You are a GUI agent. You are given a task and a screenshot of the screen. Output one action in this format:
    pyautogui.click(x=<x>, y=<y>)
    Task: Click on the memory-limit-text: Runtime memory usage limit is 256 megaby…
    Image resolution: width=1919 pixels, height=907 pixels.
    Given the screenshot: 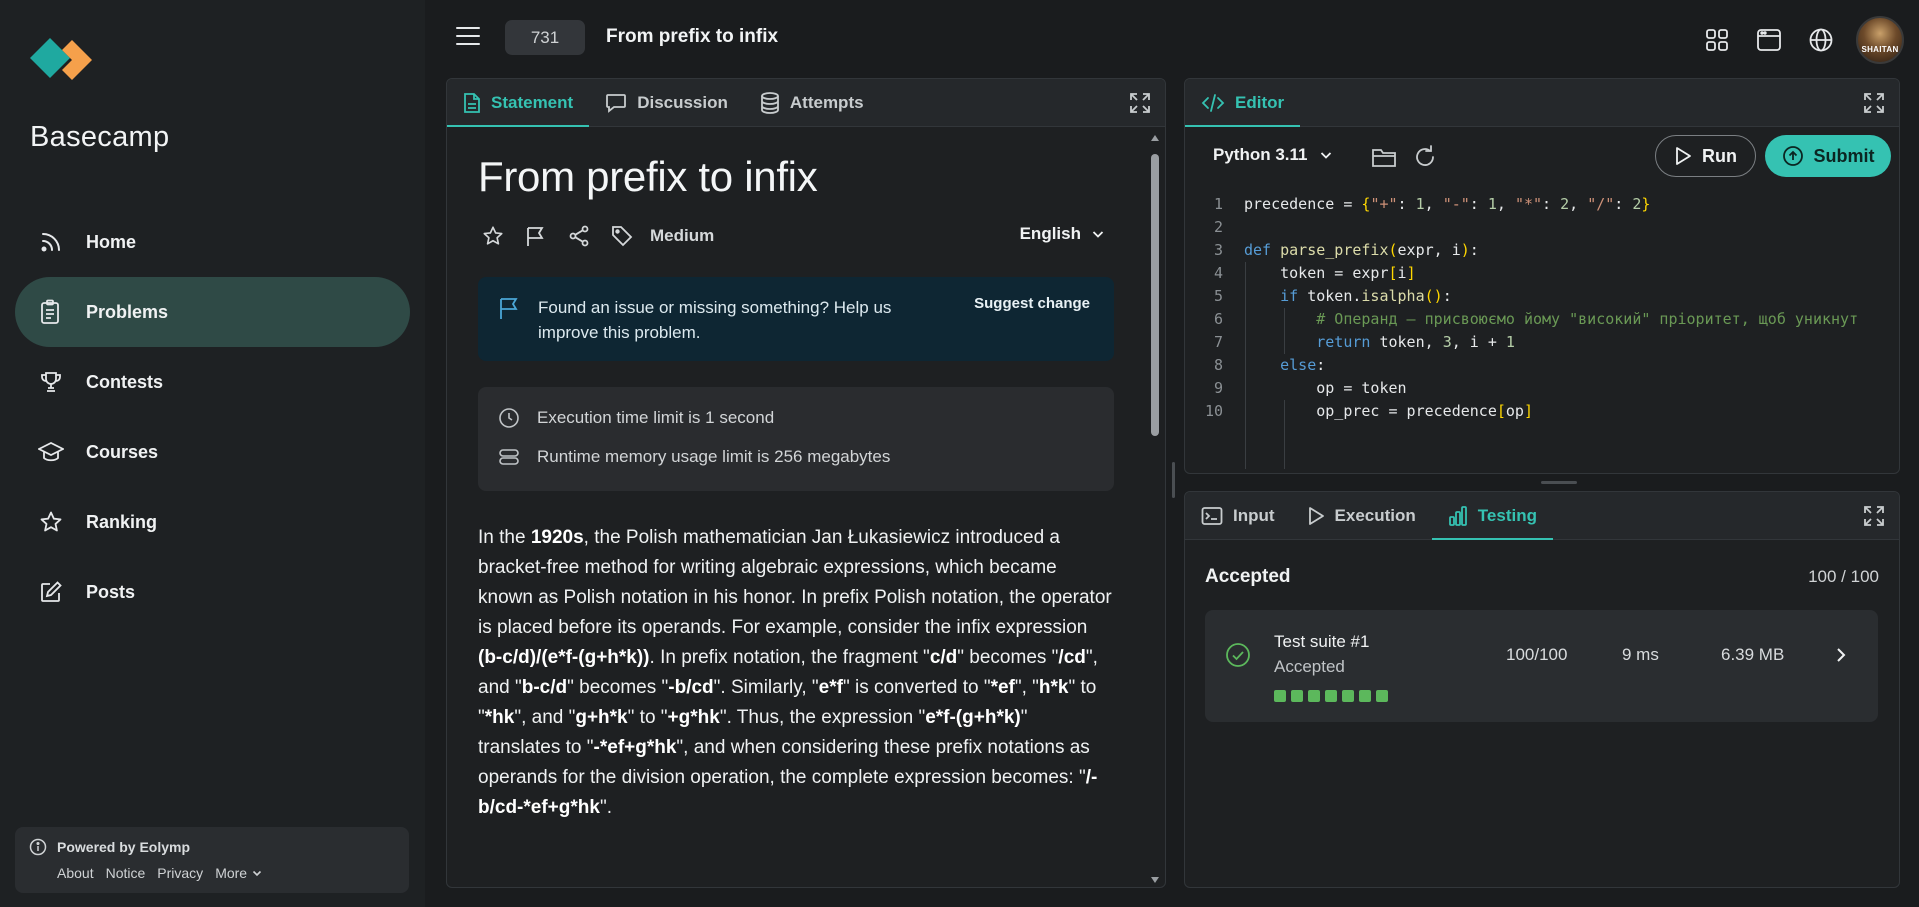 What is the action you would take?
    pyautogui.click(x=714, y=456)
    